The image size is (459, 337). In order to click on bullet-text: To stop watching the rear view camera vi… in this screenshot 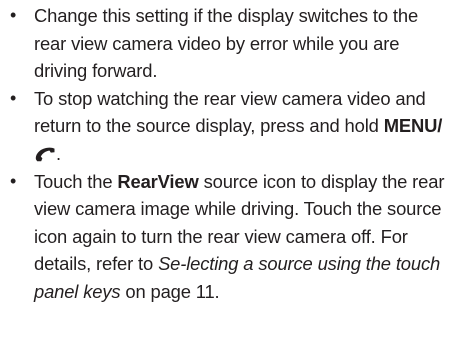, I will do `click(230, 112)`.